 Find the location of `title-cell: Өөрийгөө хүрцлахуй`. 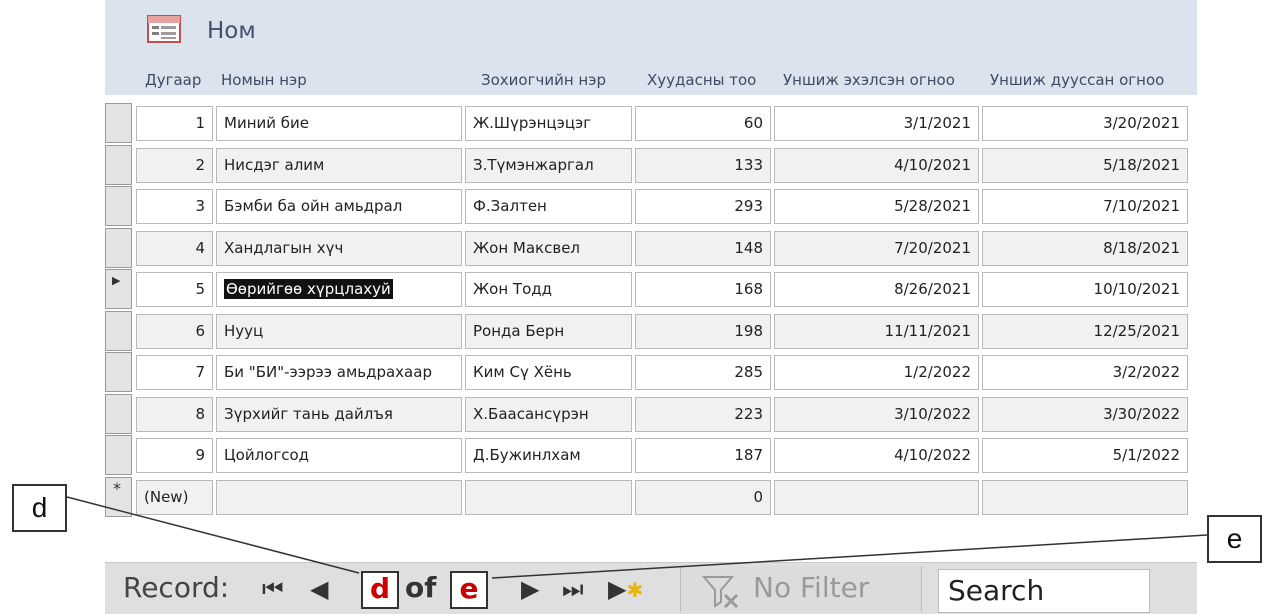

title-cell: Өөрийгөө хүрцлахуй is located at coordinates (339, 289).